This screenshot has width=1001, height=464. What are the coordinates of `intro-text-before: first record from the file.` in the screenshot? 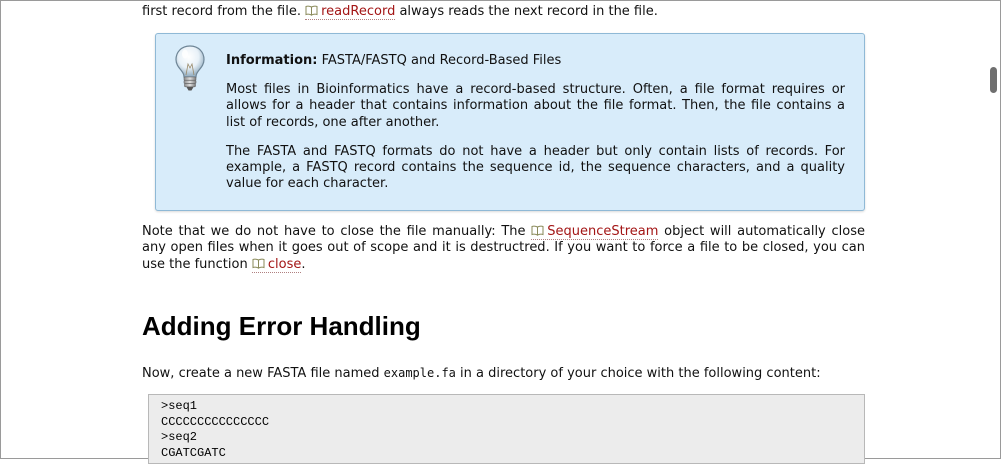 It's located at (221, 11).